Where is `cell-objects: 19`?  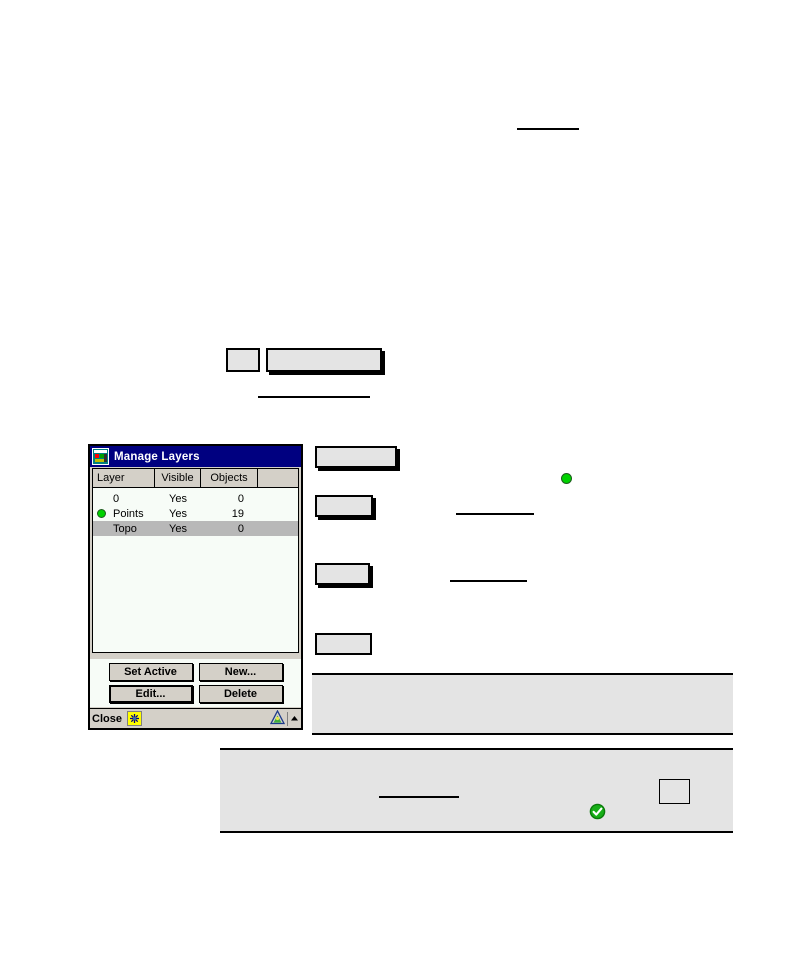 cell-objects: 19 is located at coordinates (237, 513).